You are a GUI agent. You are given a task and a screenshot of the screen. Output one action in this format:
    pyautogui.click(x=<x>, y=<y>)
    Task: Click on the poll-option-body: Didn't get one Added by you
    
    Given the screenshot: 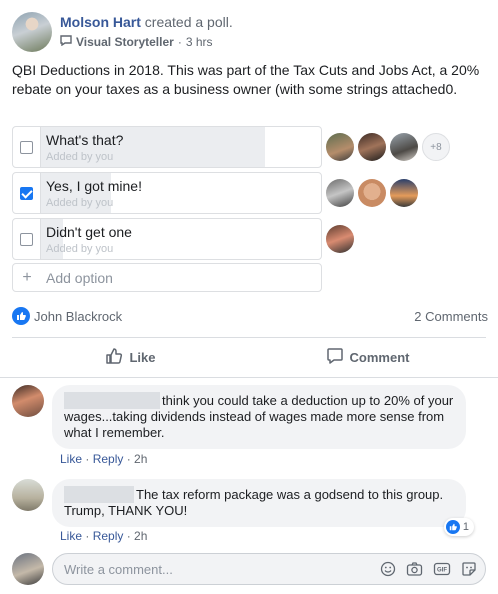 What is the action you would take?
    pyautogui.click(x=181, y=239)
    